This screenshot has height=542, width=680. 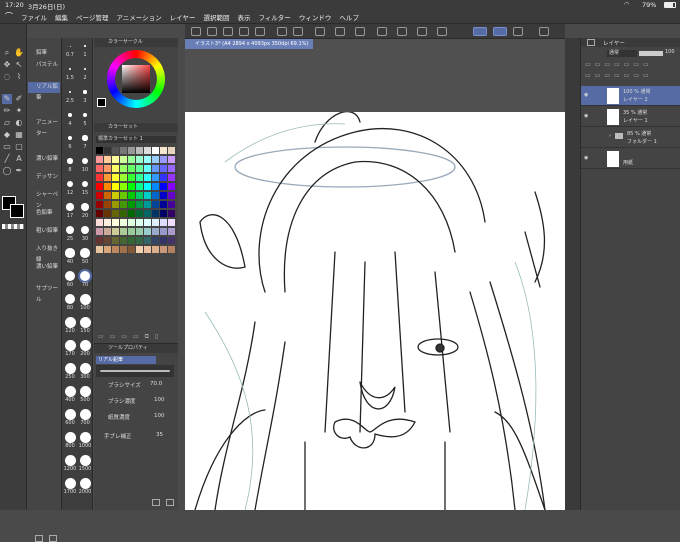 I want to click on transform-icon, so click(x=298, y=31).